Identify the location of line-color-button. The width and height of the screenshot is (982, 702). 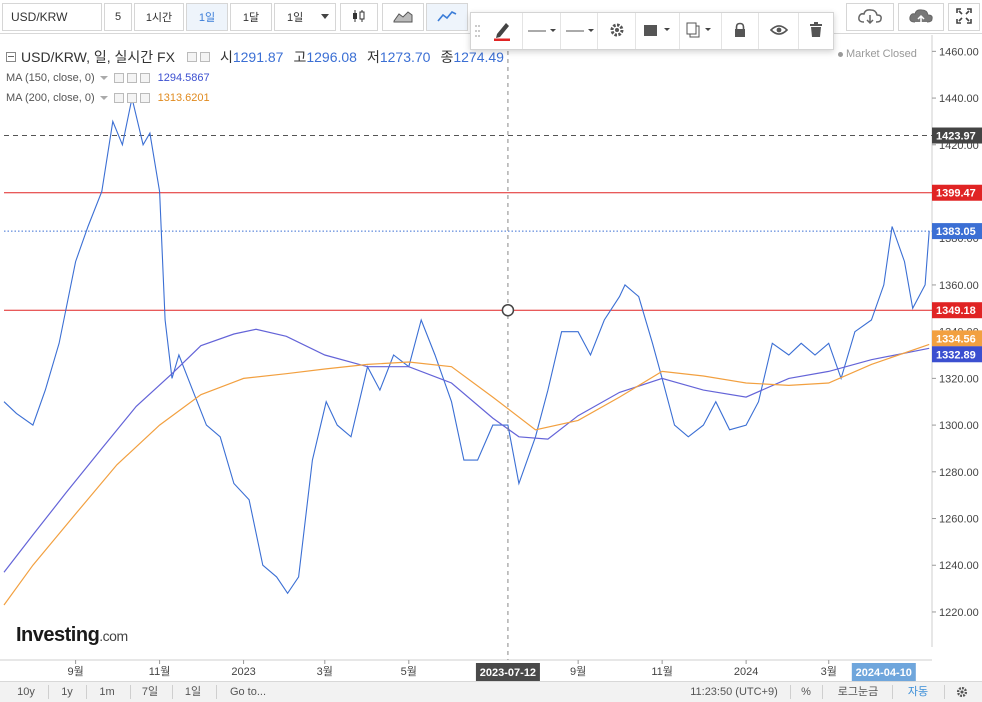
(503, 31).